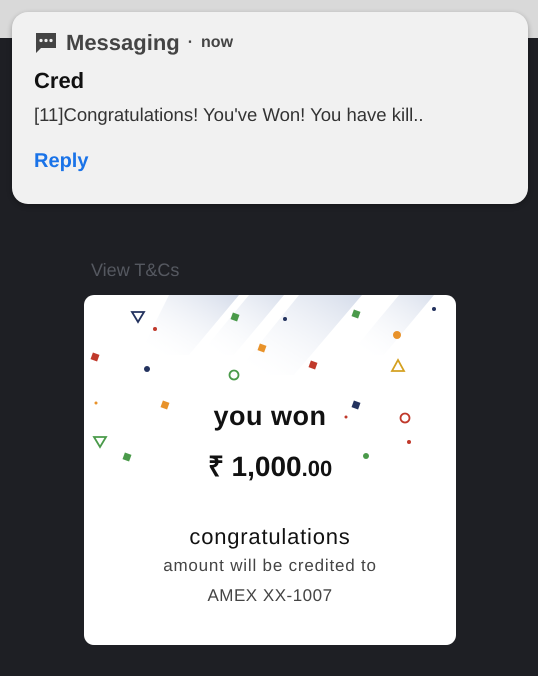 The width and height of the screenshot is (538, 676). Describe the element at coordinates (270, 566) in the screenshot. I see `subtitle: amount will be credited to` at that location.